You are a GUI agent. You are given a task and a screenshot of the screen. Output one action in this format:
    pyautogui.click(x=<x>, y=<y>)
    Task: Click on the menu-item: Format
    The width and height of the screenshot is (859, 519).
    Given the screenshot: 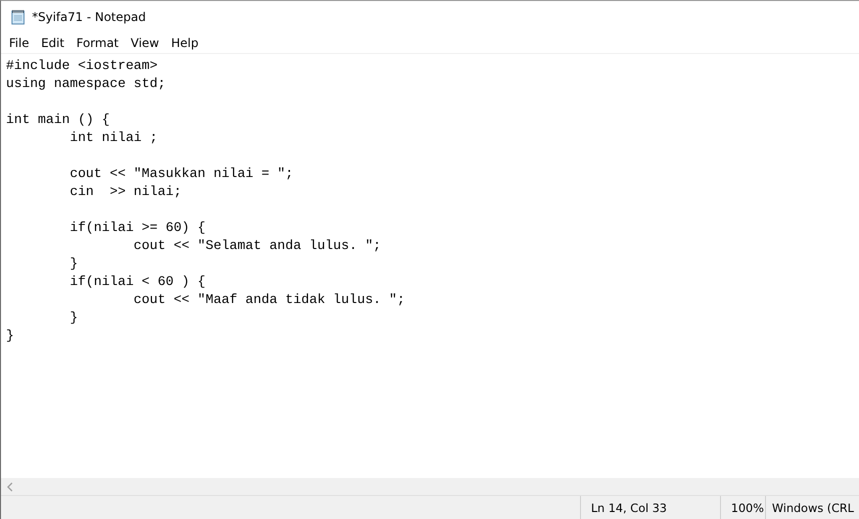 What is the action you would take?
    pyautogui.click(x=97, y=43)
    